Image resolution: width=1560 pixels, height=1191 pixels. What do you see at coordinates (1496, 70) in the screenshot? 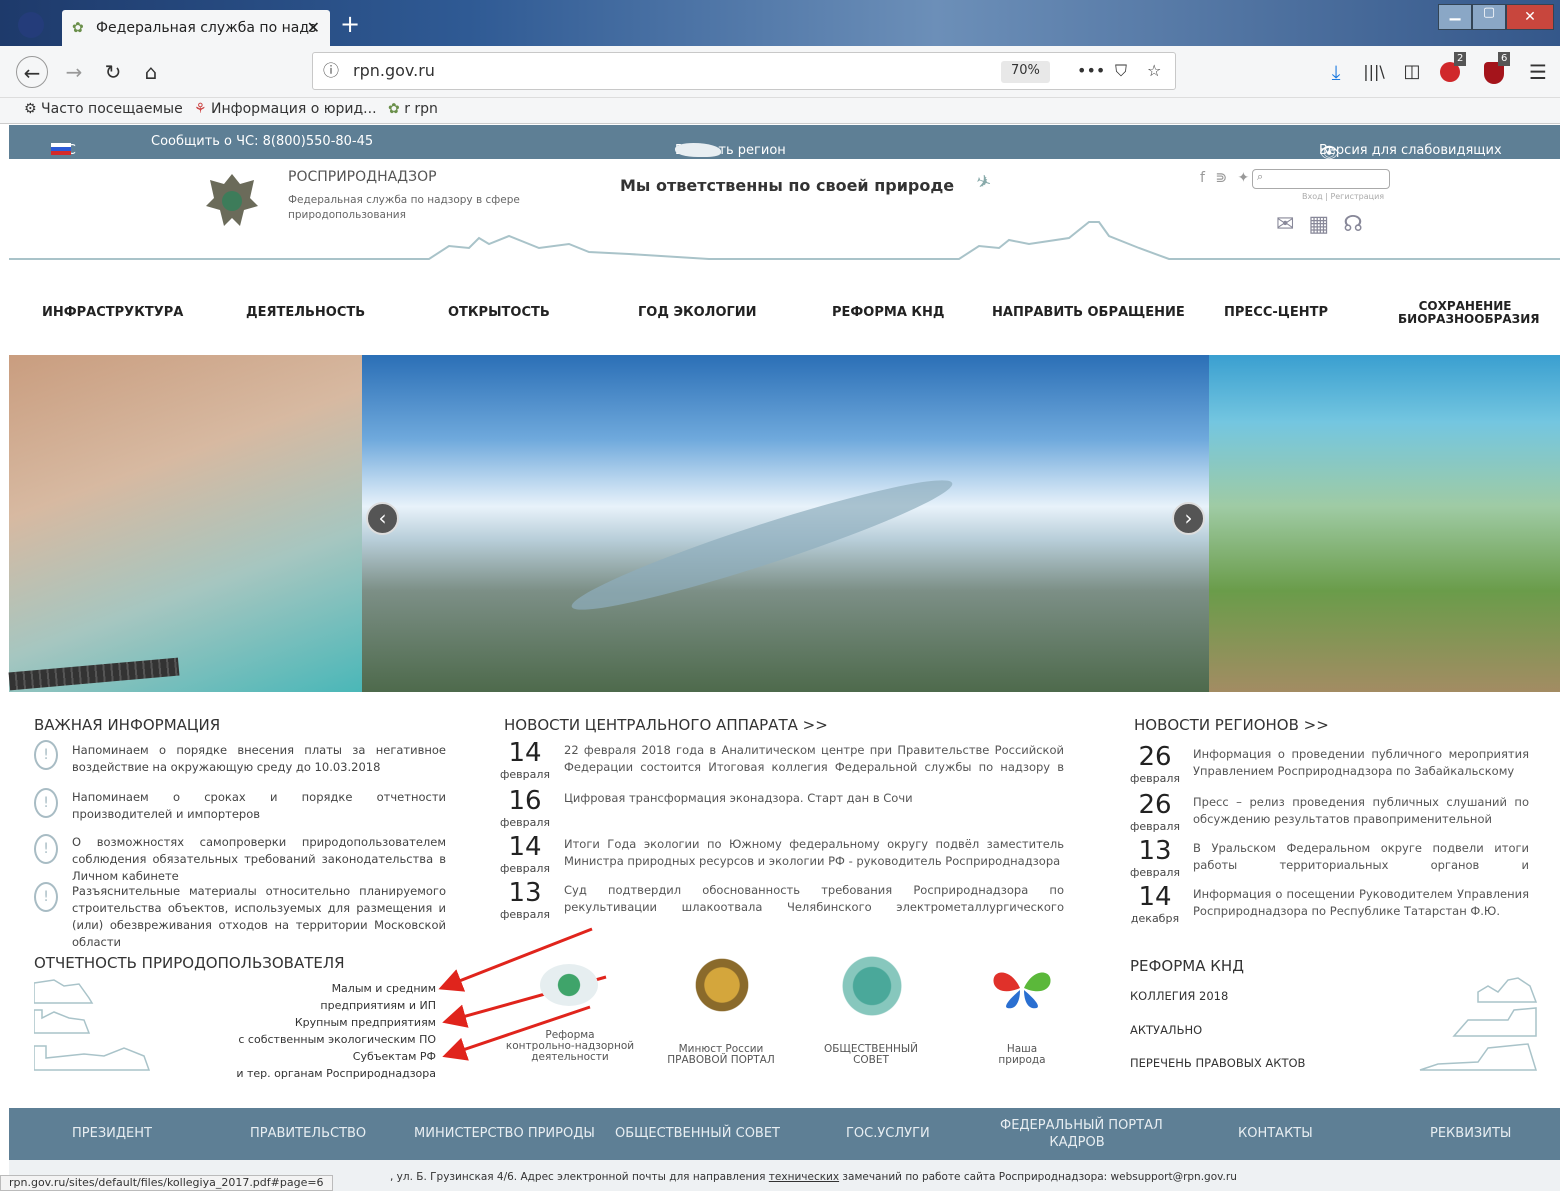
I see `ublock-icon: 6` at bounding box center [1496, 70].